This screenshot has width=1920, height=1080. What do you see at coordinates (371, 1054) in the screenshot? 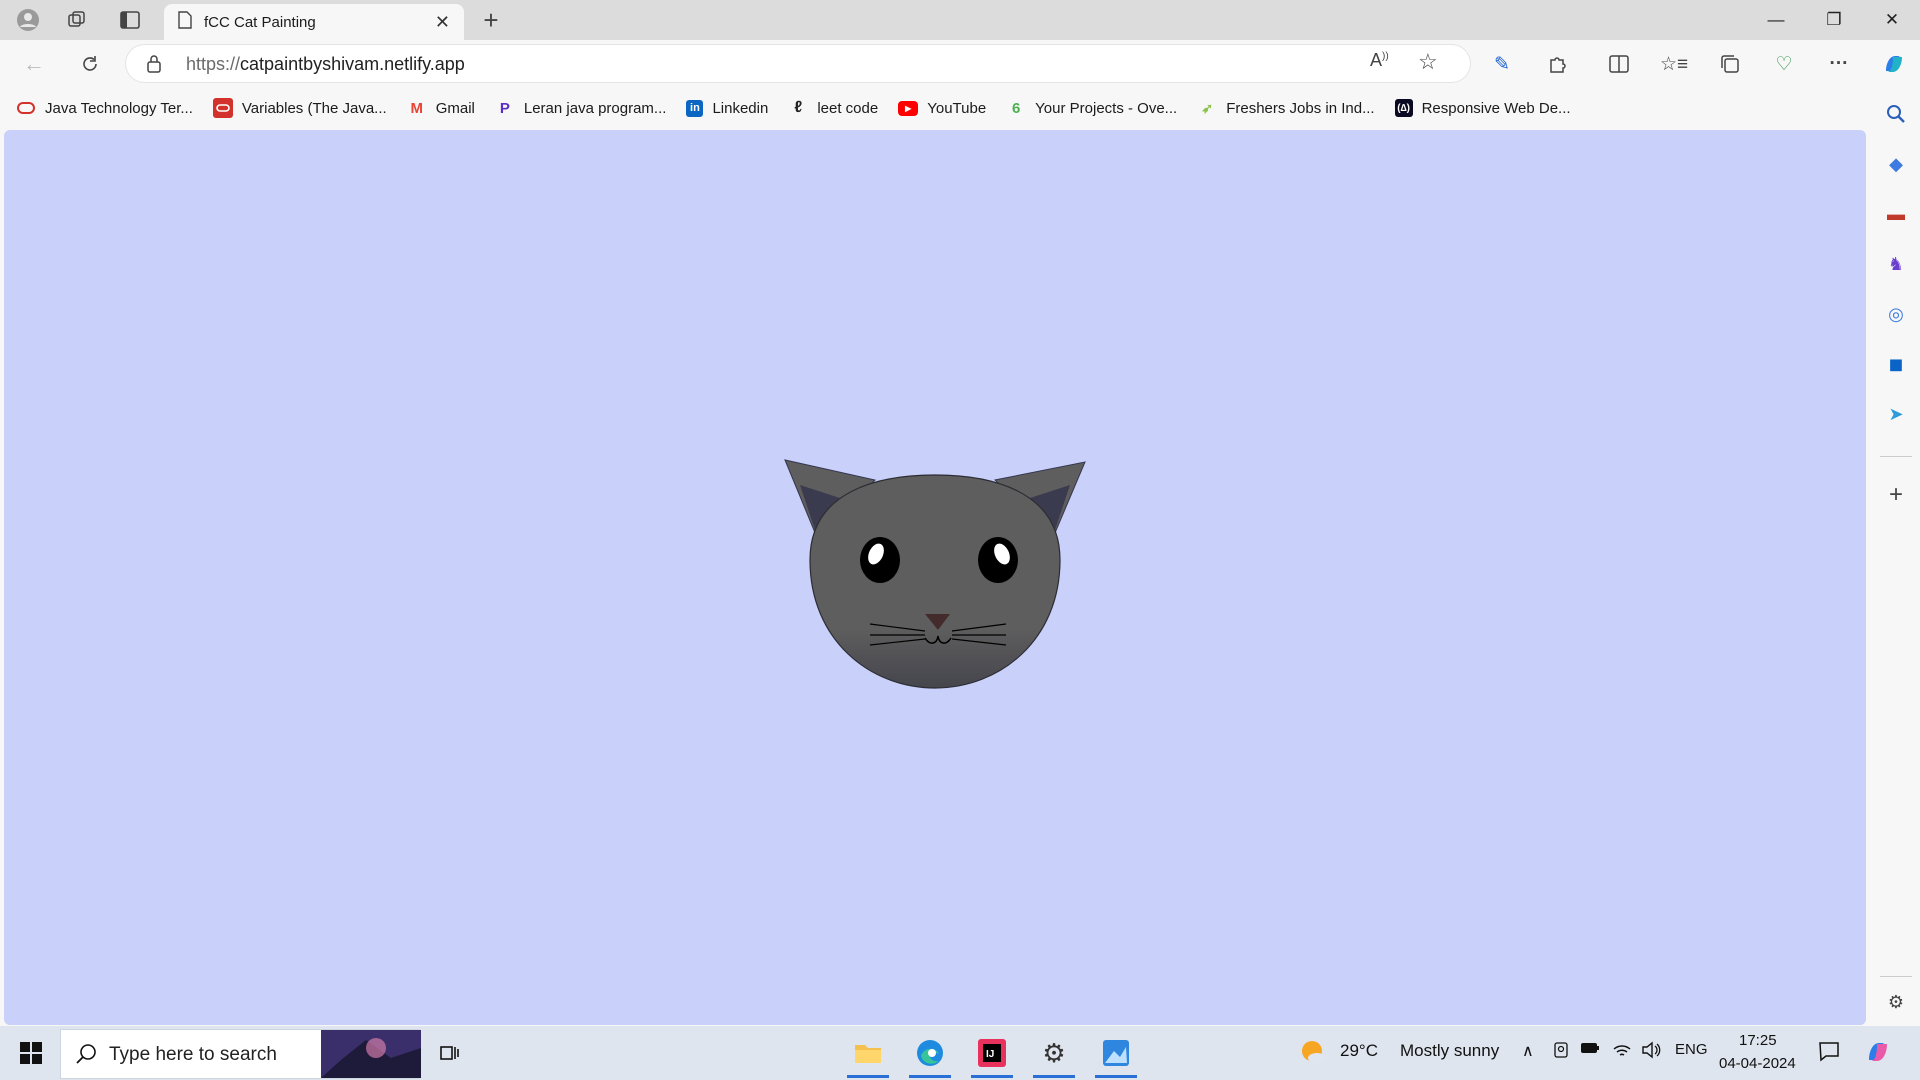
I see `search-highlight-image` at bounding box center [371, 1054].